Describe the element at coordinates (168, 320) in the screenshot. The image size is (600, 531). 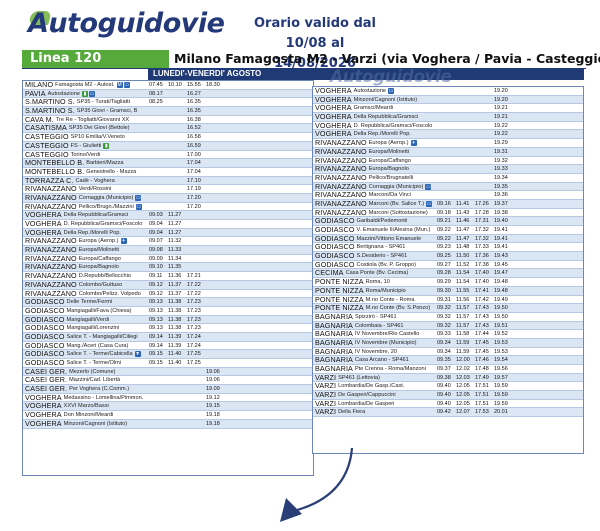
I see `table-row: GODIASCO Mangiagalli/Verdi 09.13 11.38 17.23` at that location.